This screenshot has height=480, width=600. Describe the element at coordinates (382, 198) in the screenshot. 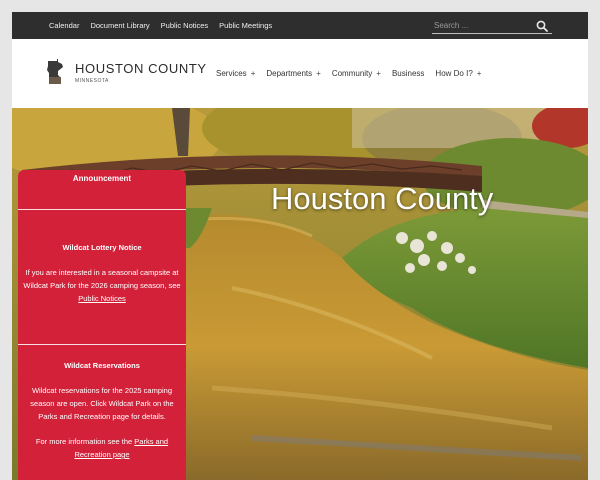

I see `hero-title: Houston County` at that location.